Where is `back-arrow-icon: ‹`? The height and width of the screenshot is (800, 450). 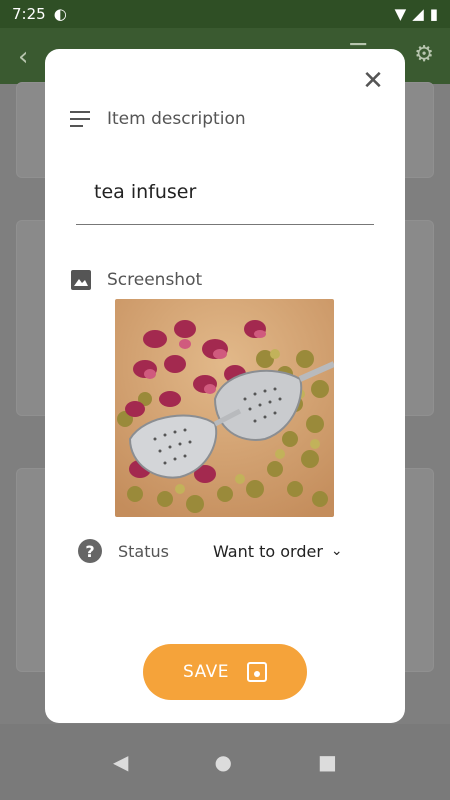
back-arrow-icon: ‹ is located at coordinates (23, 57).